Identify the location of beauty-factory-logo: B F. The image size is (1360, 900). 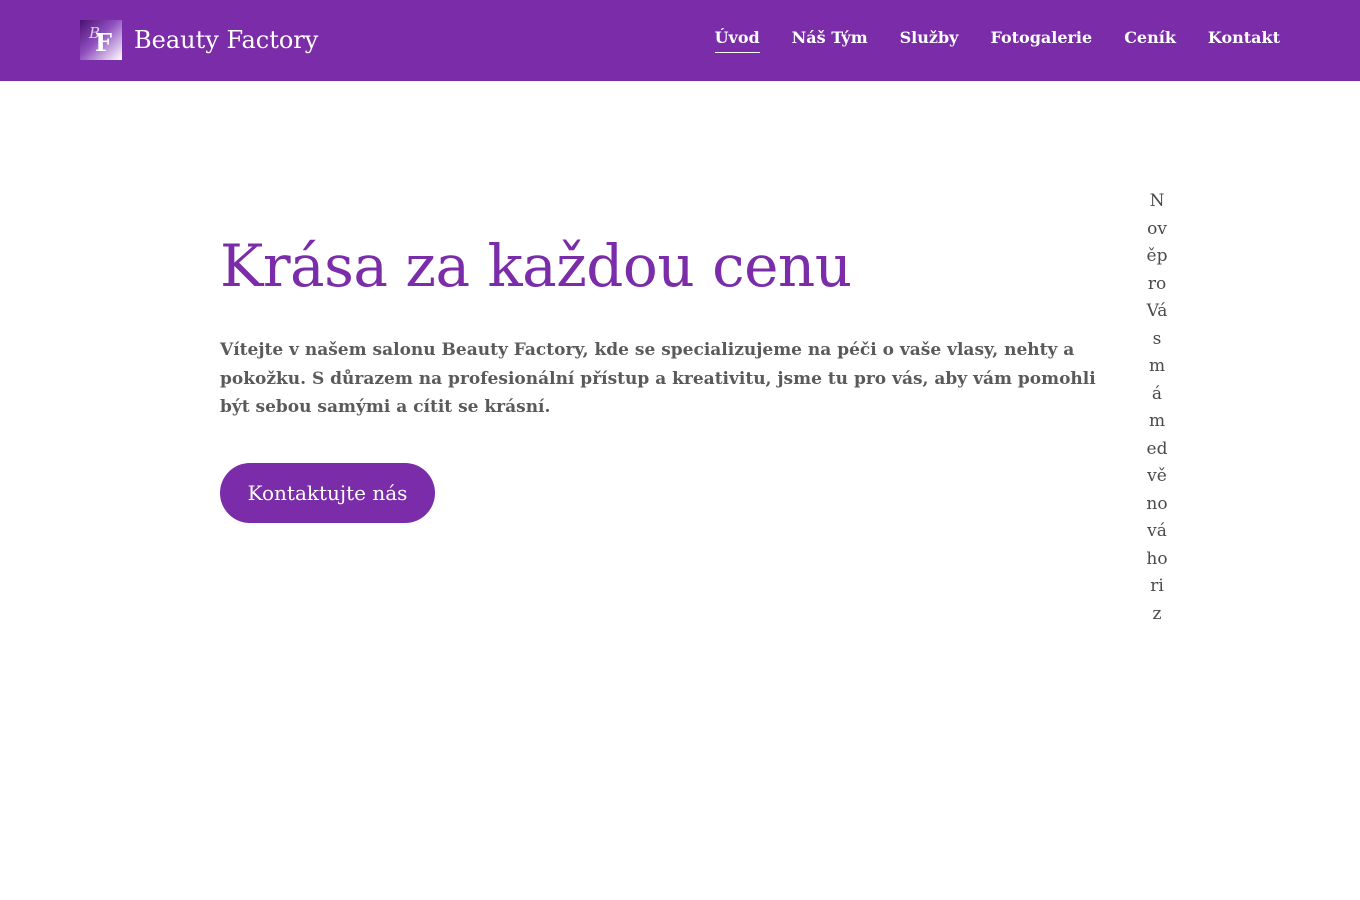
(101, 40).